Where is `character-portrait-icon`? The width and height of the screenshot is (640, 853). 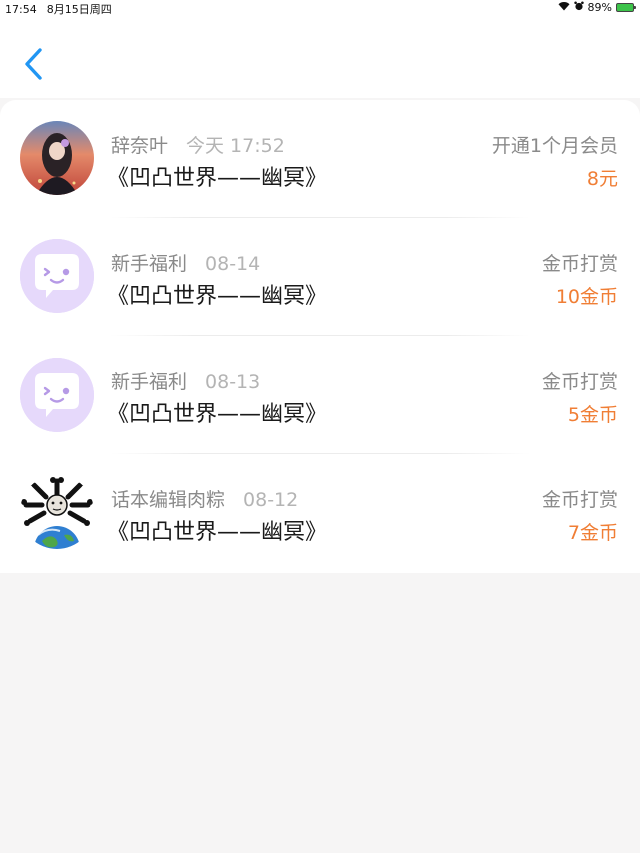 character-portrait-icon is located at coordinates (57, 158).